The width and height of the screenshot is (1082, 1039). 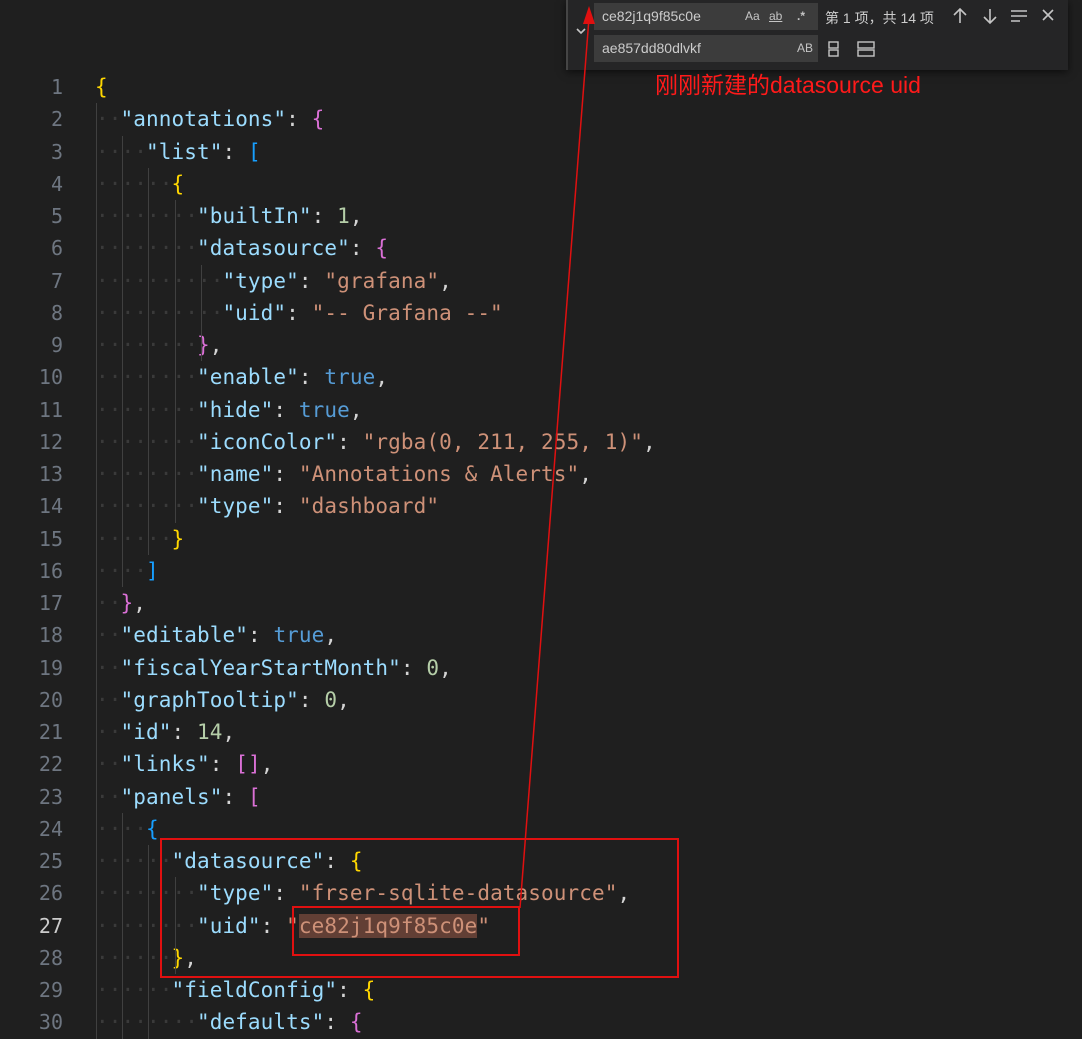 I want to click on annotation-arrow, so click(x=557, y=457).